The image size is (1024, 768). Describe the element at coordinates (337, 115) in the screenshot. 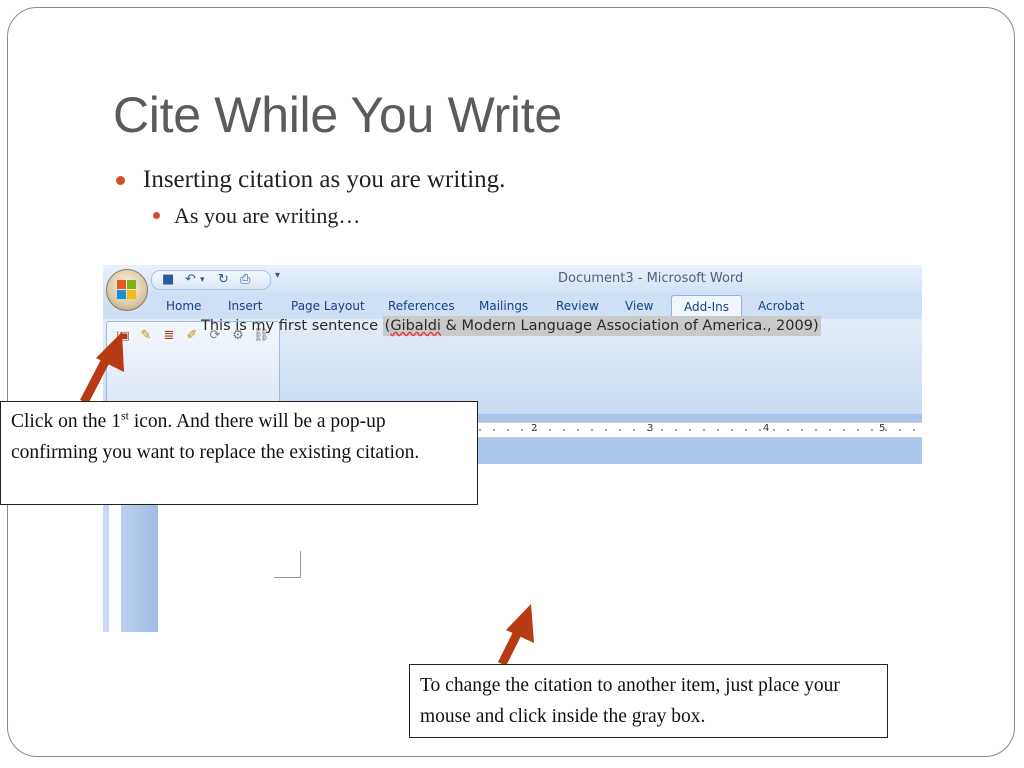

I see `slide-title: Cite While You Write` at that location.